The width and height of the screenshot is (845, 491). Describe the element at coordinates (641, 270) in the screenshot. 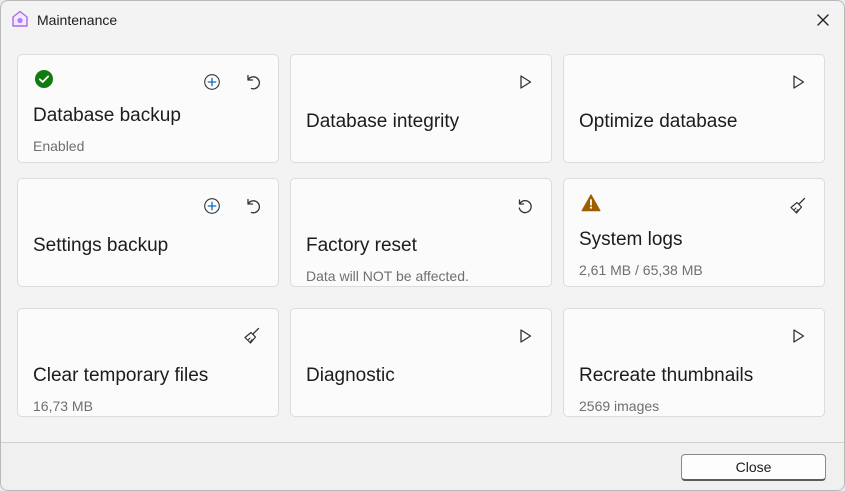

I see `card-subtitle: 2,61 MB / 65,38 MB` at that location.